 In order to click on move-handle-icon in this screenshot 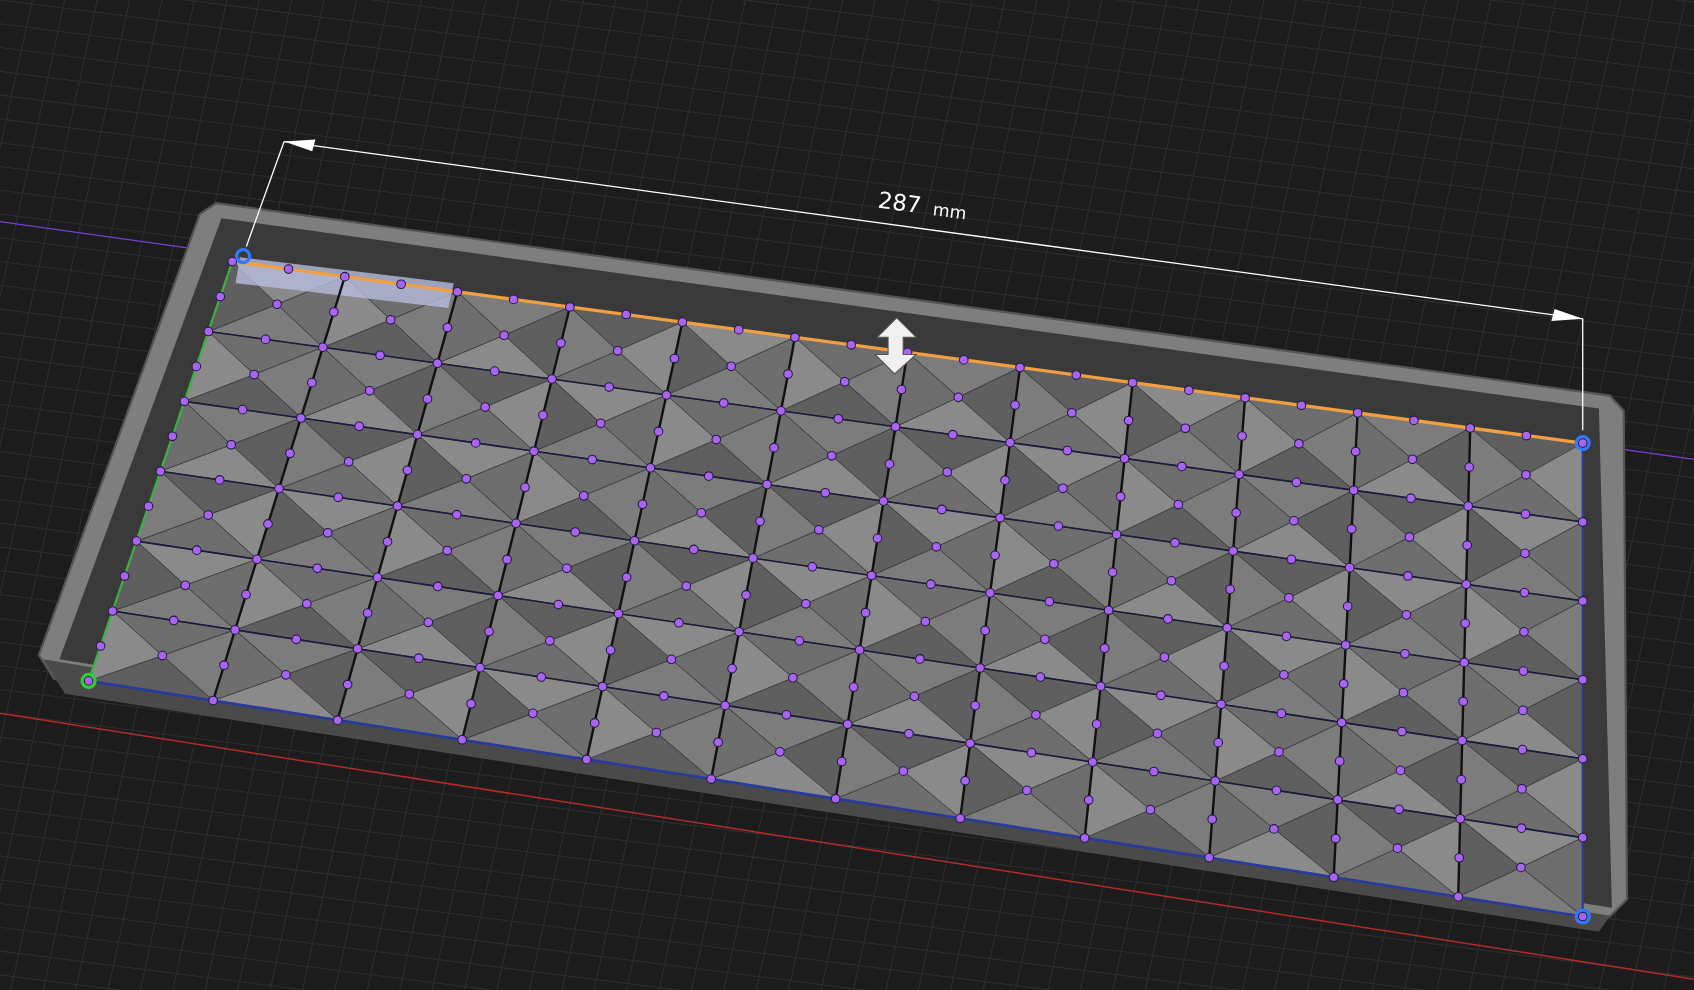, I will do `click(895, 346)`.